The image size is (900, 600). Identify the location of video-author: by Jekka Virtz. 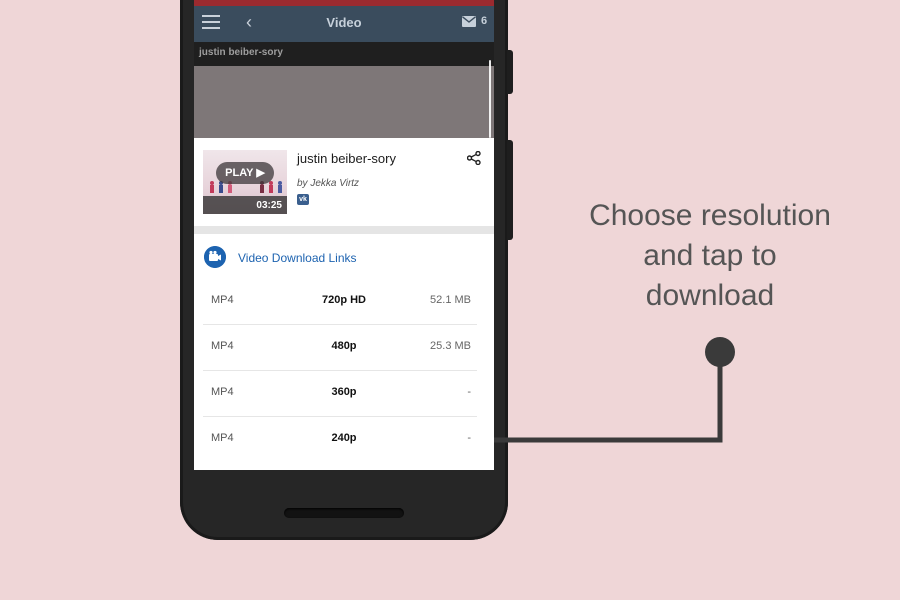
(328, 183).